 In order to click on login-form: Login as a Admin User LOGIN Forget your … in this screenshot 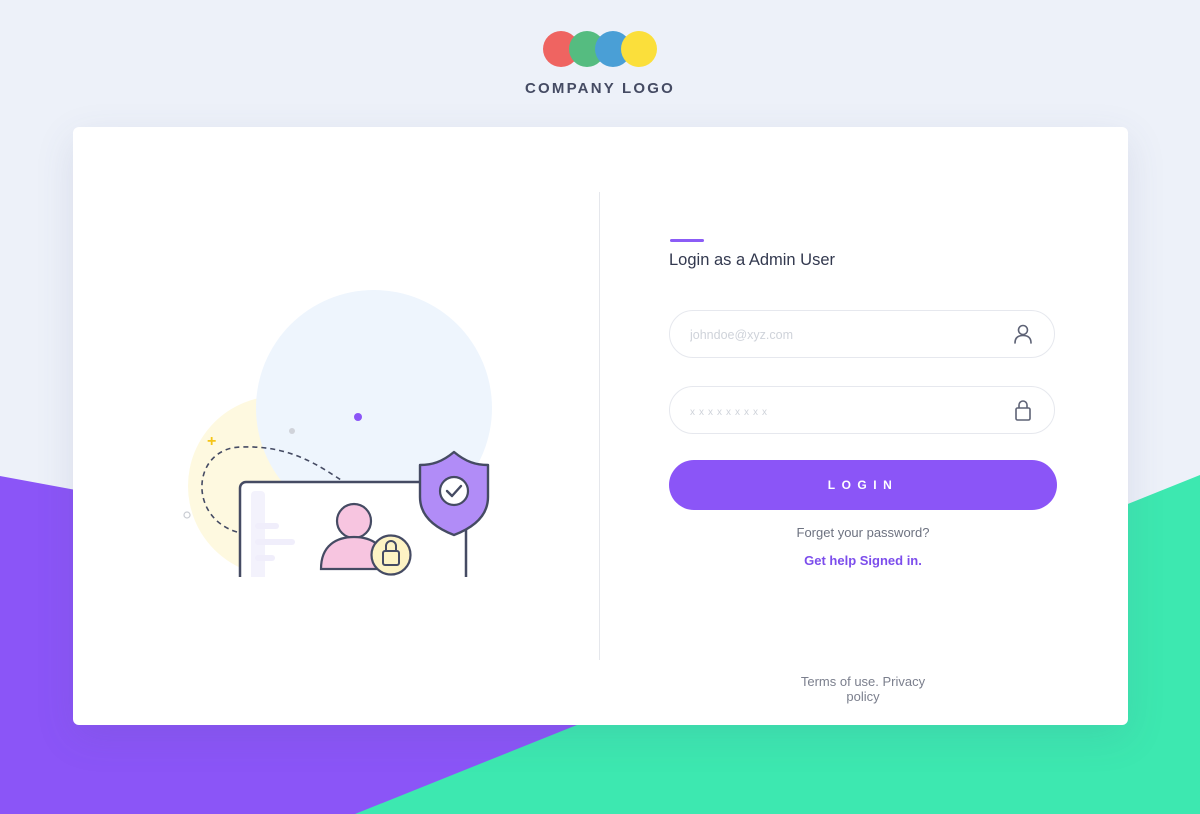, I will do `click(864, 403)`.